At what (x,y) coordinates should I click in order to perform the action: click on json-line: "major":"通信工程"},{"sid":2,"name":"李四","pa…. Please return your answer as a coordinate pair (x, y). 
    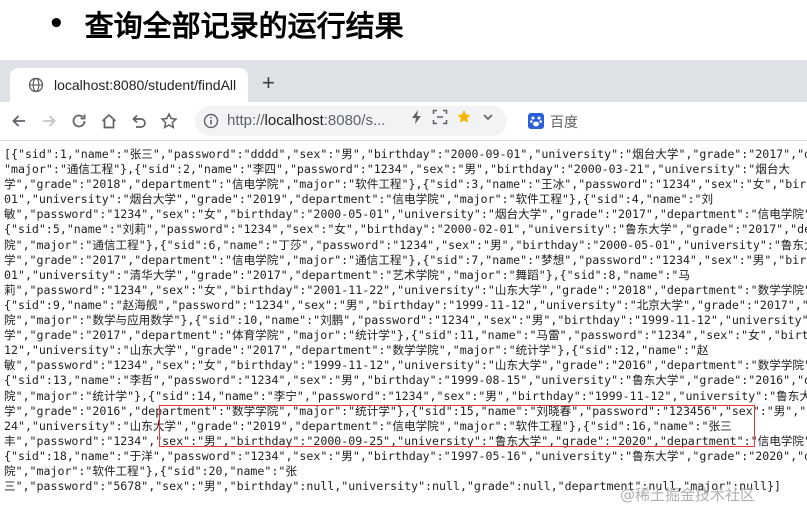
    Looking at the image, I should click on (397, 169).